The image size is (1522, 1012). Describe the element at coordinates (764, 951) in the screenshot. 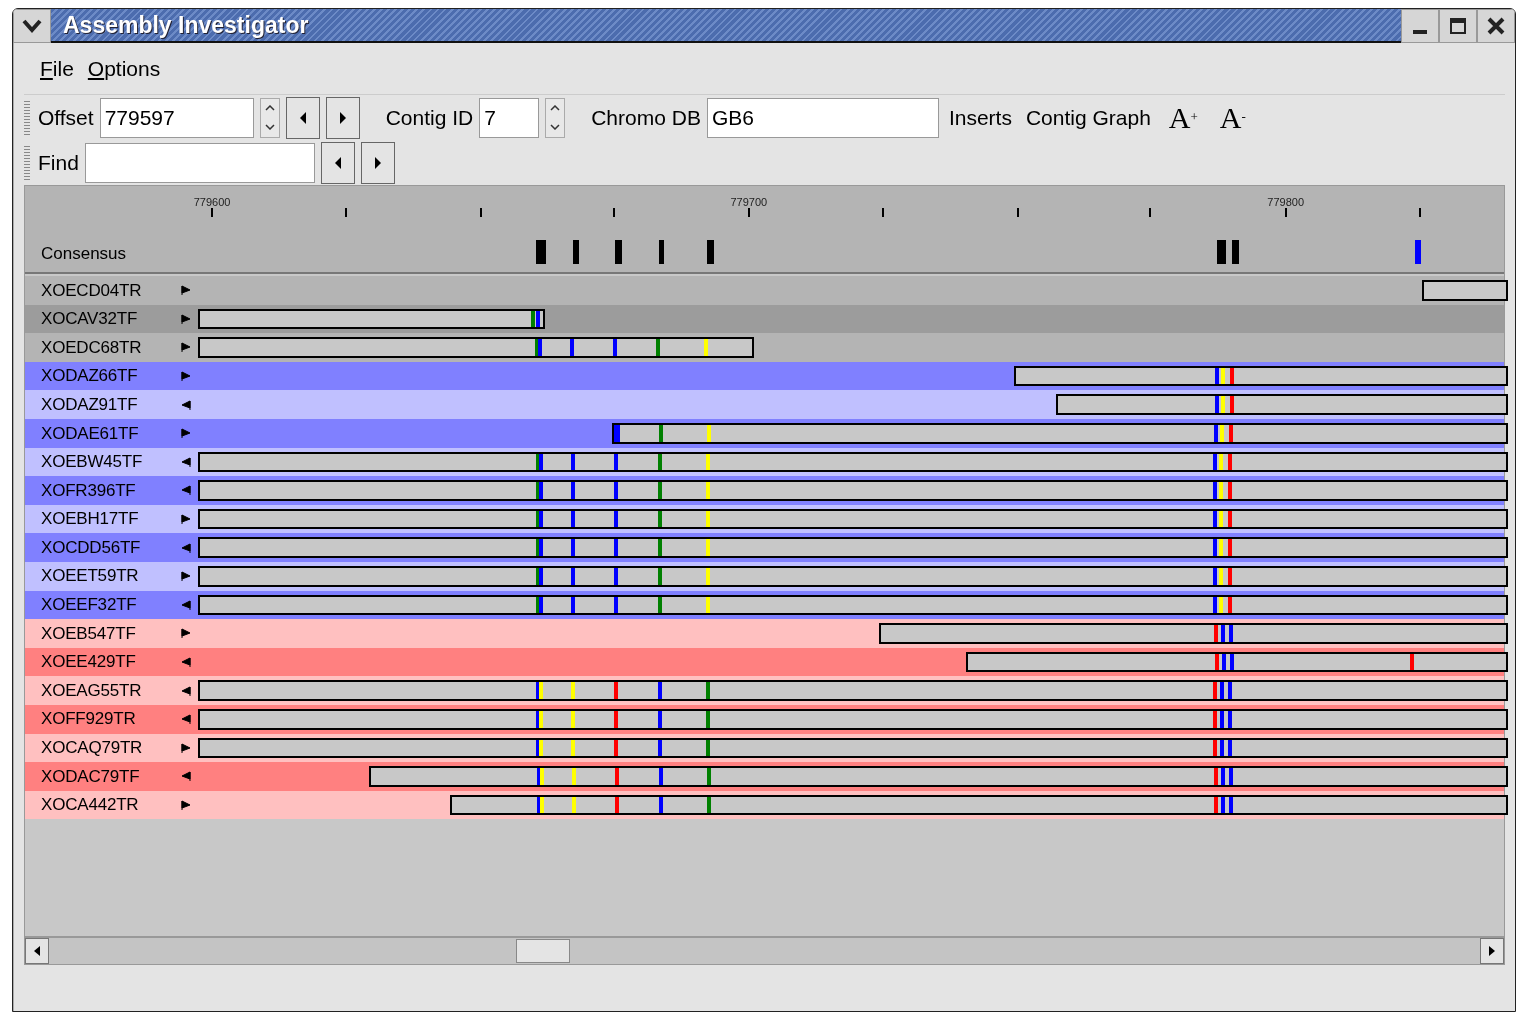

I see `horizontal-scrollbar` at that location.